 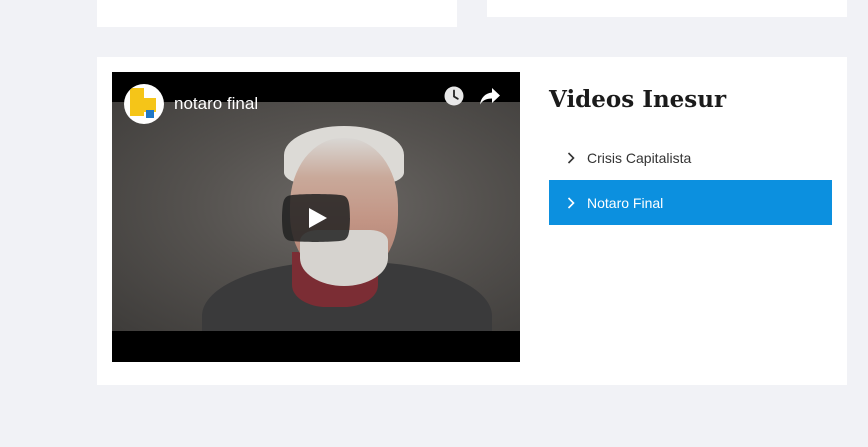 I want to click on video-title: notaro final, so click(x=216, y=104).